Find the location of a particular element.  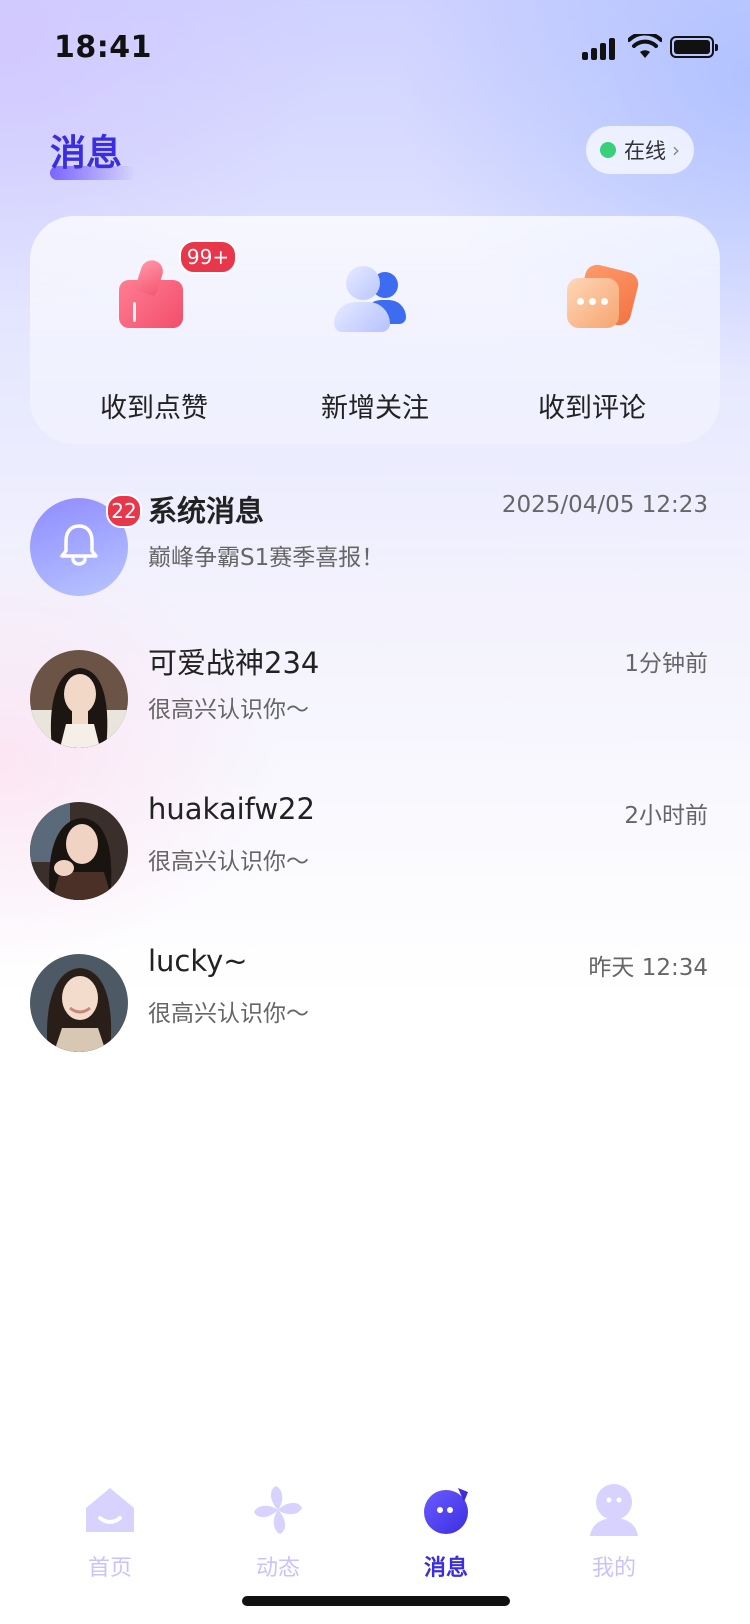

page-title: 消息 is located at coordinates (86, 153).